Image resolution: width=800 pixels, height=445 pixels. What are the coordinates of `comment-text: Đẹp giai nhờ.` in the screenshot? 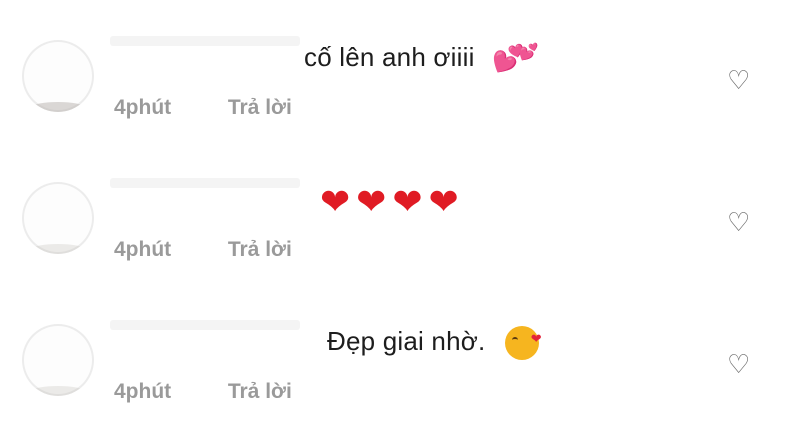 It's located at (434, 343).